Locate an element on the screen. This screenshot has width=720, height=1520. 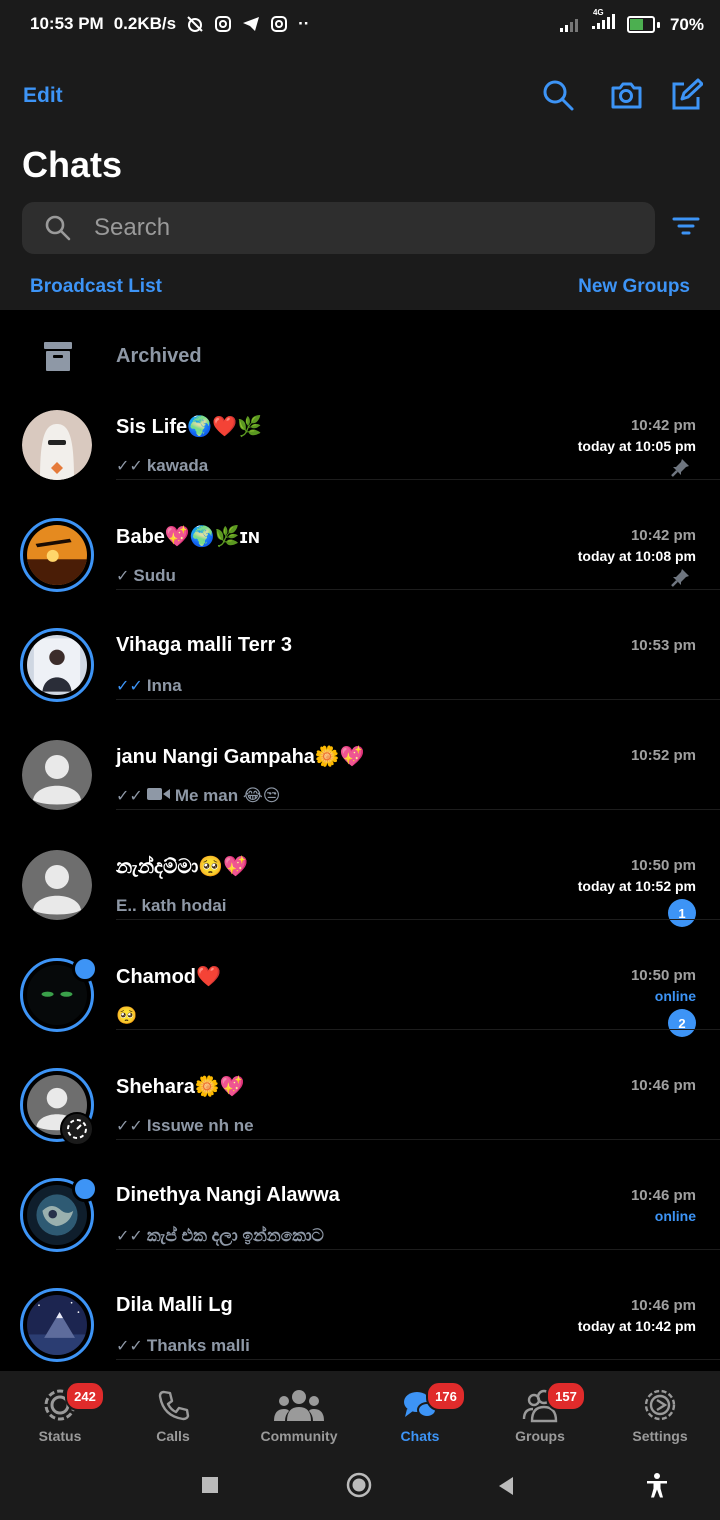
tab-groups: Groups is located at coordinates (540, 1412).